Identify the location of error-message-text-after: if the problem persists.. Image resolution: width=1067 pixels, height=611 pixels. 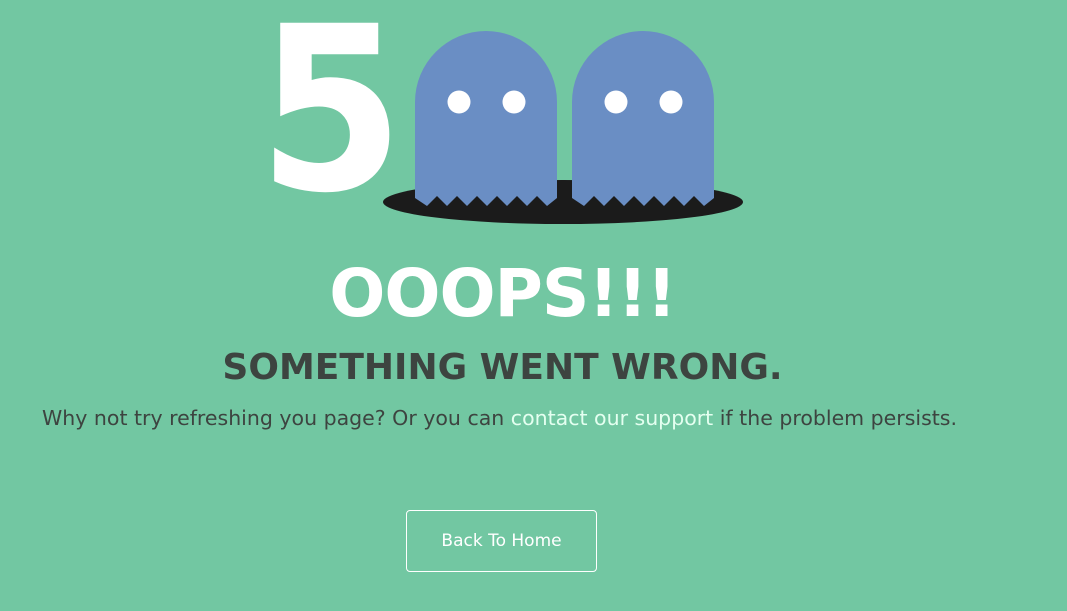
(835, 418).